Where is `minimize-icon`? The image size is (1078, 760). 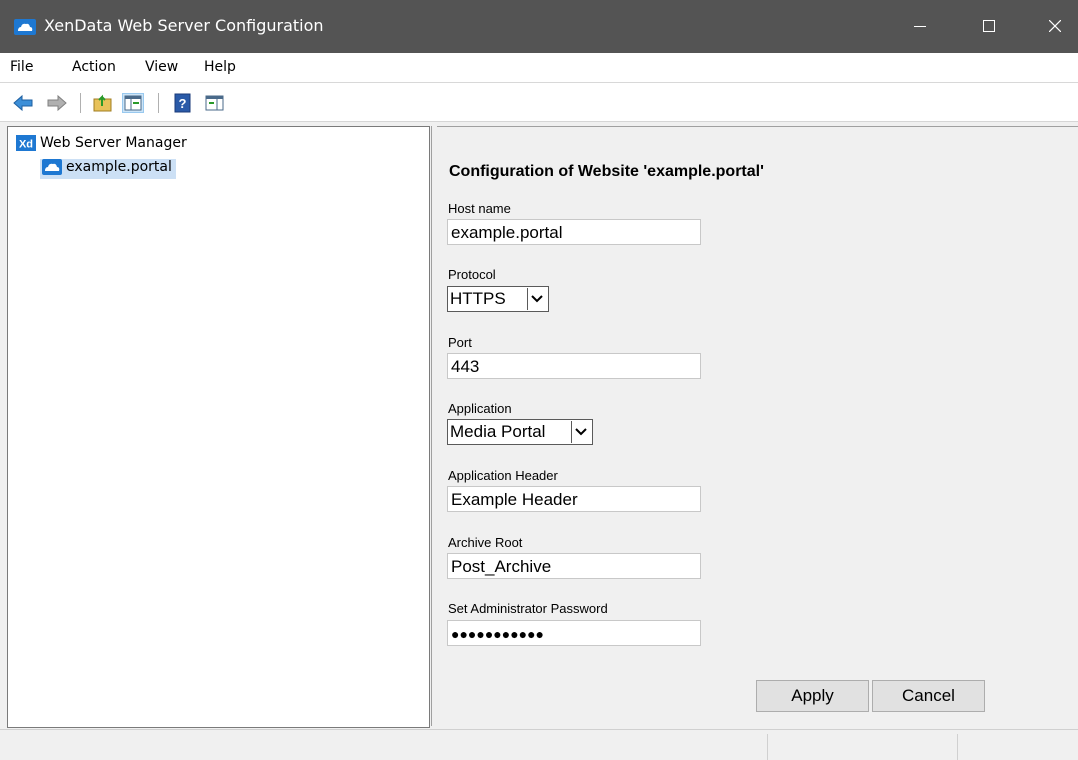 minimize-icon is located at coordinates (920, 26).